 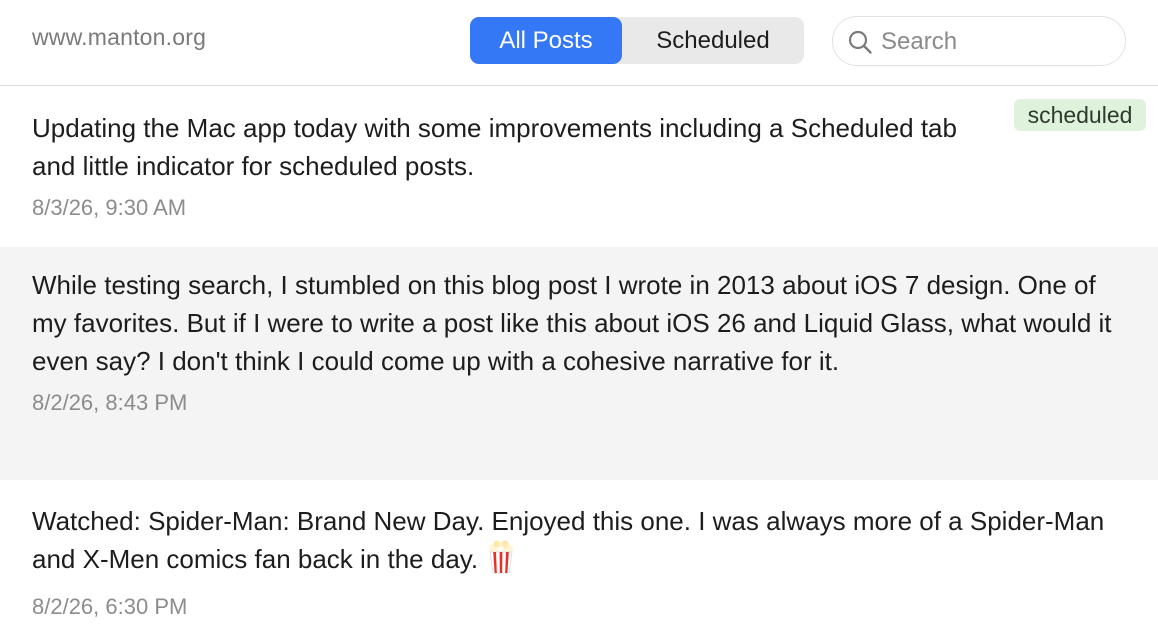 What do you see at coordinates (546, 40) in the screenshot?
I see `tab-all-posts: All Posts` at bounding box center [546, 40].